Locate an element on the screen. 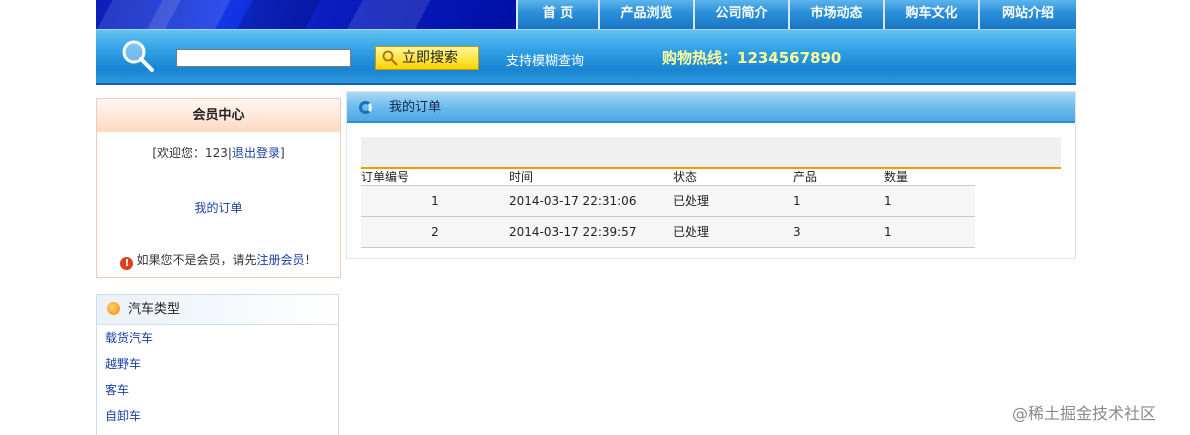  search-icon is located at coordinates (390, 58).